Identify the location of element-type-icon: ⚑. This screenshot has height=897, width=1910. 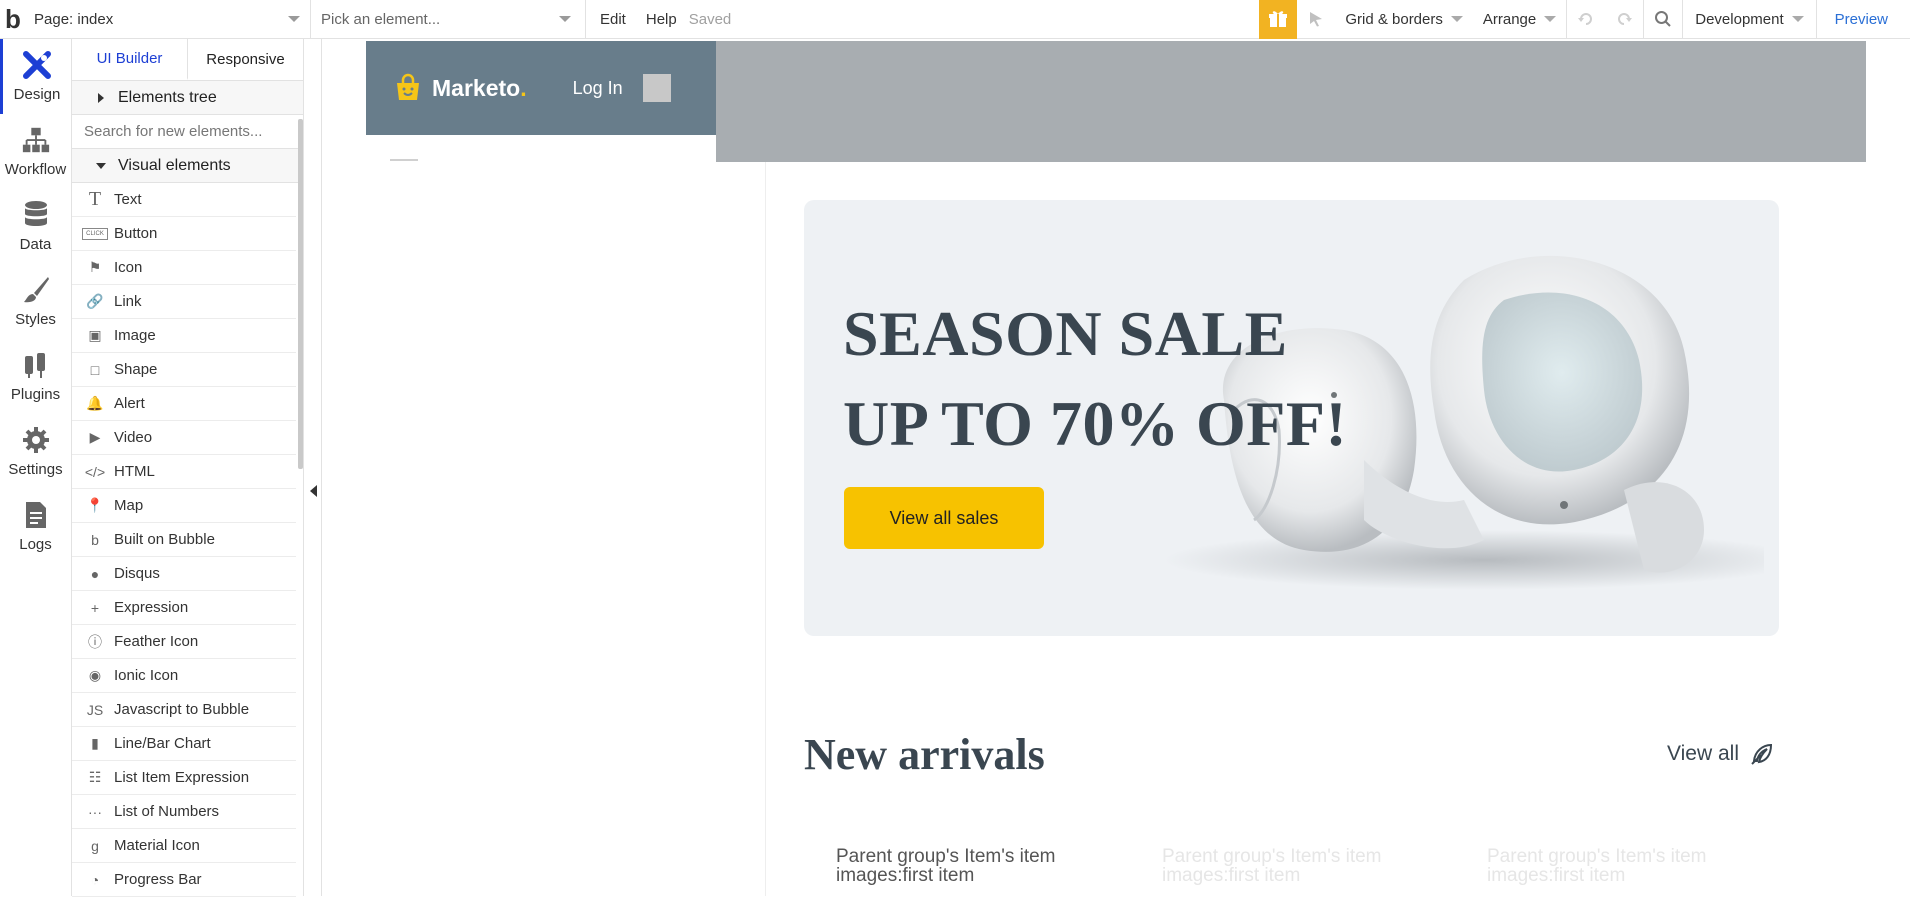
(95, 267).